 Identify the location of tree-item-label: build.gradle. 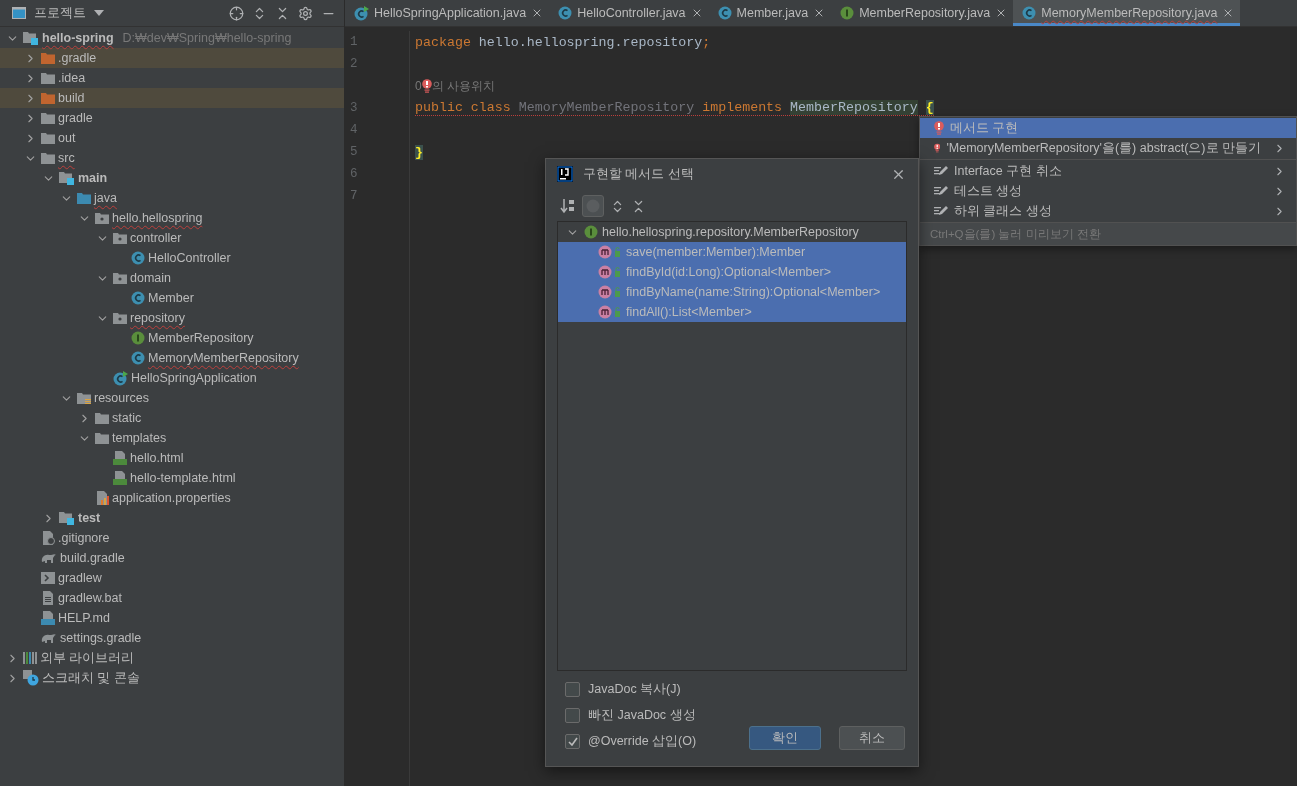
(92, 558).